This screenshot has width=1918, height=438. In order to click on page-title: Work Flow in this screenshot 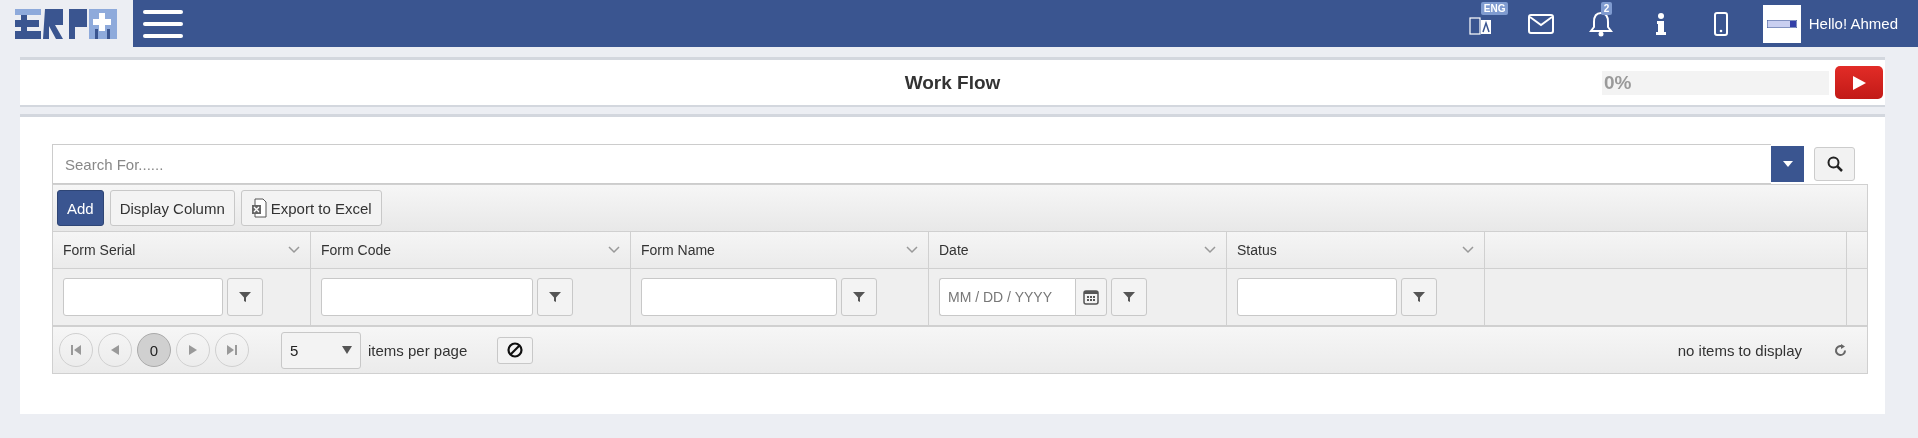, I will do `click(952, 82)`.